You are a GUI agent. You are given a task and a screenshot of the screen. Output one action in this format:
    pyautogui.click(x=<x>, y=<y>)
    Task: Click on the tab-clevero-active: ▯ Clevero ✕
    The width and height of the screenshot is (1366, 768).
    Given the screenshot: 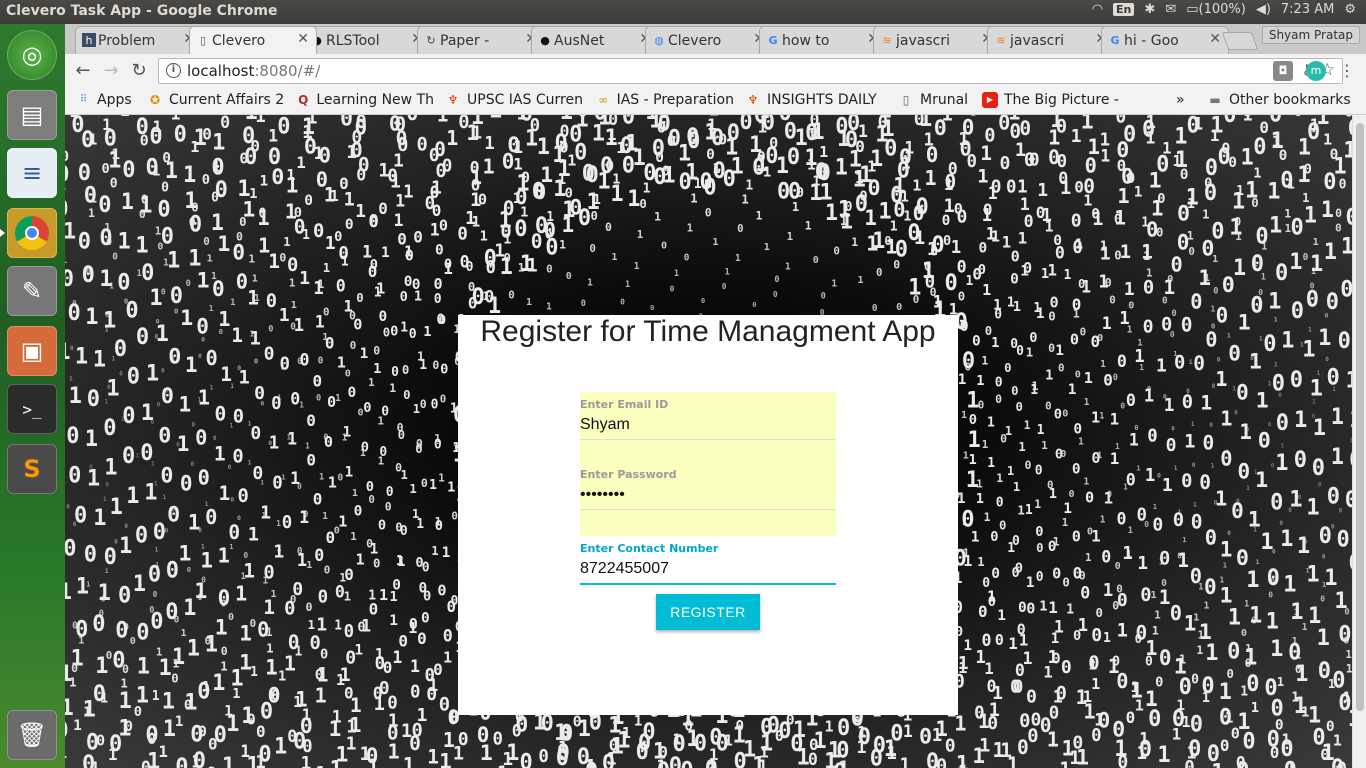 What is the action you would take?
    pyautogui.click(x=253, y=40)
    